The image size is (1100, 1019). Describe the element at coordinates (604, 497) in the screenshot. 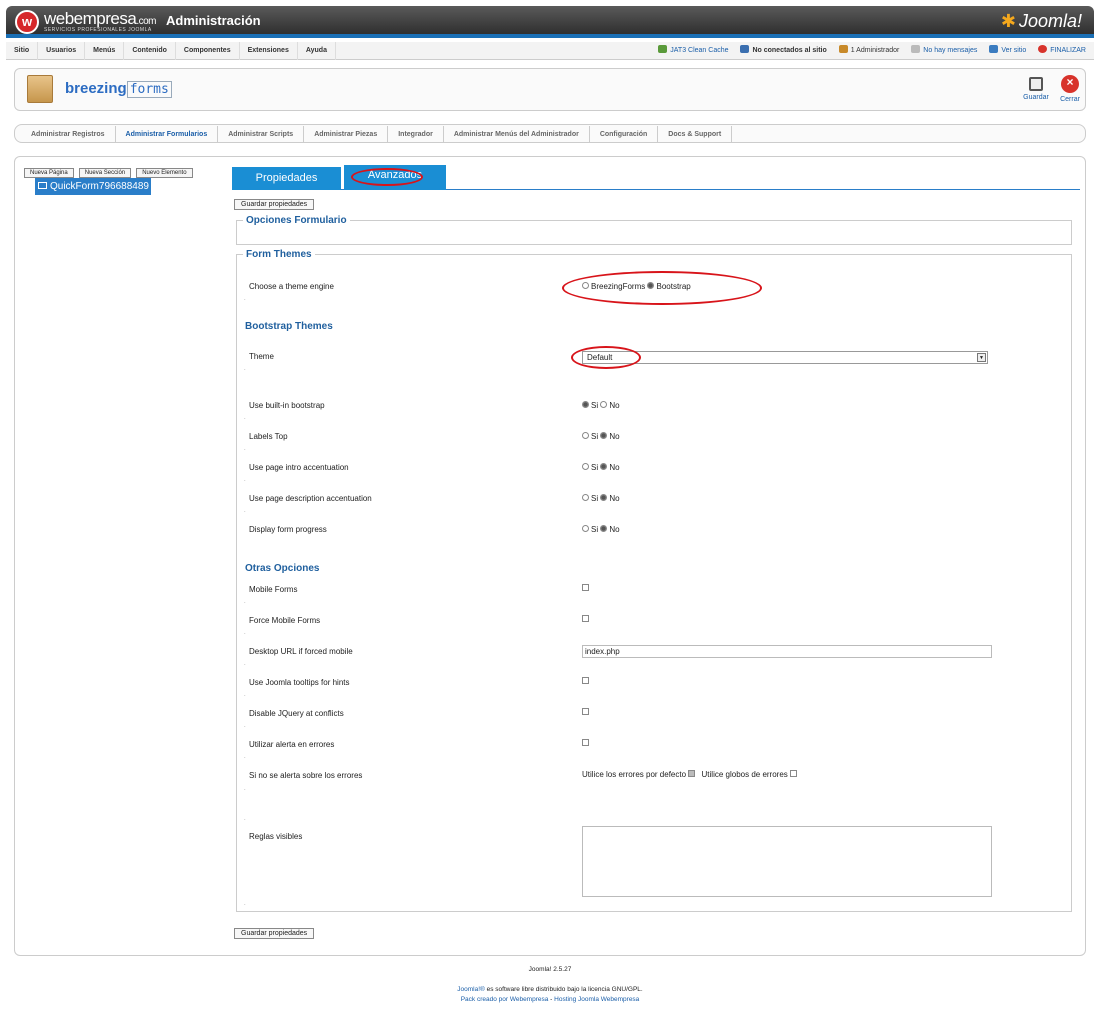

I see `desc-no-radio` at that location.